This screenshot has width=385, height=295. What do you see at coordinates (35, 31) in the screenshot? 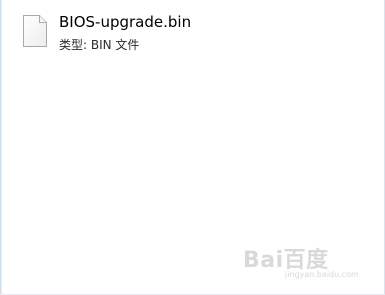
I see `blank-document-icon` at bounding box center [35, 31].